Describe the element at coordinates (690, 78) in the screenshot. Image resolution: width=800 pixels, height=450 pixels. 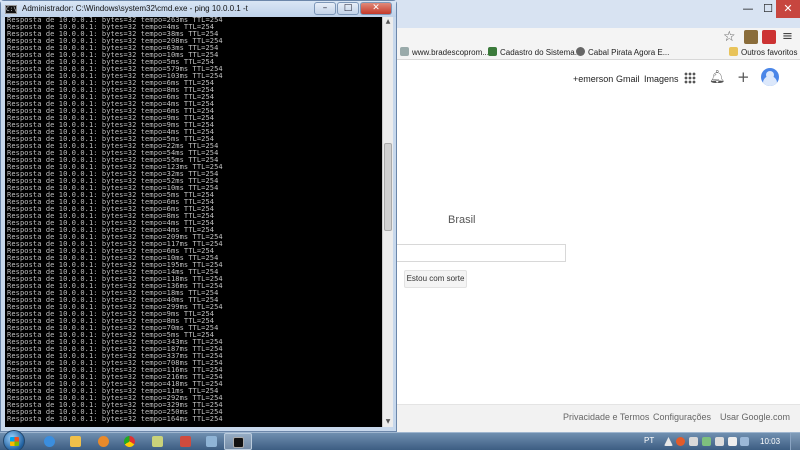
I see `apps-grid-icon` at that location.